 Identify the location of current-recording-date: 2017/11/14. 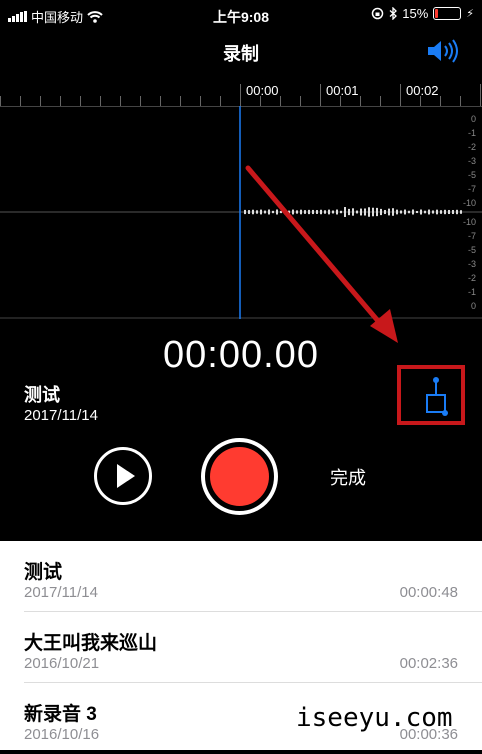
(61, 415).